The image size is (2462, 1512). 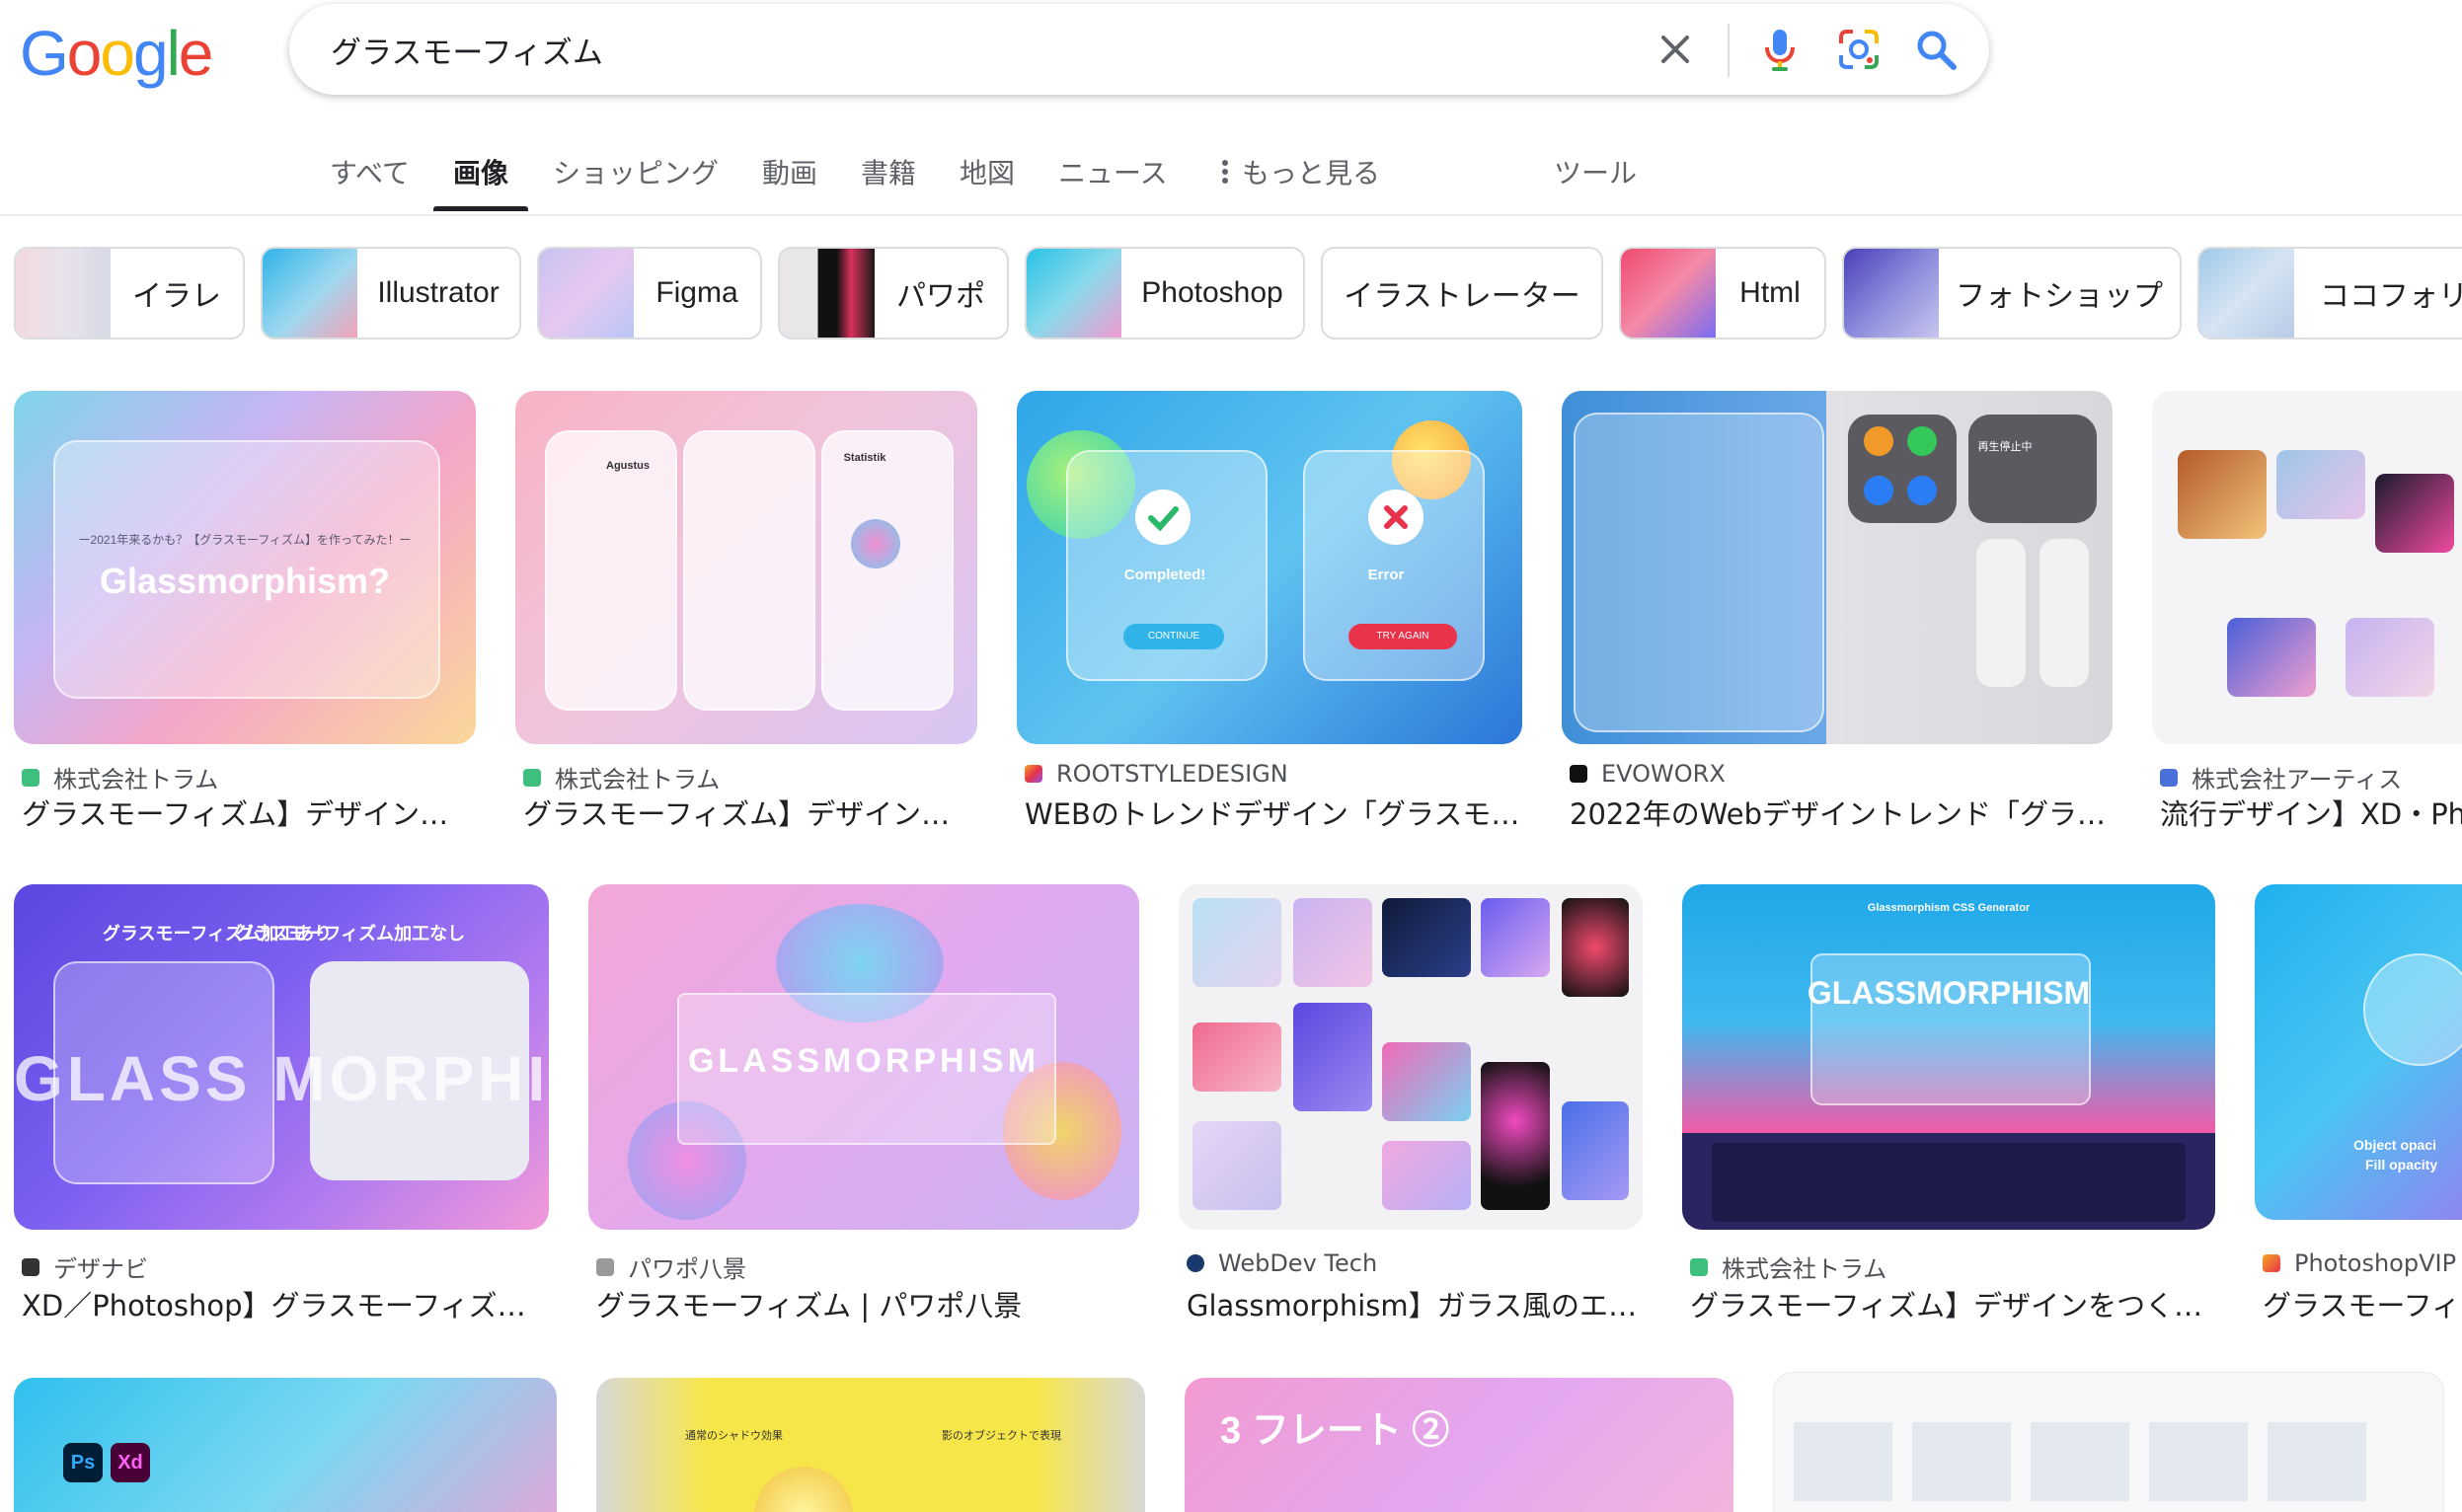 I want to click on search-box: グラスモーフィズム, so click(x=1139, y=49).